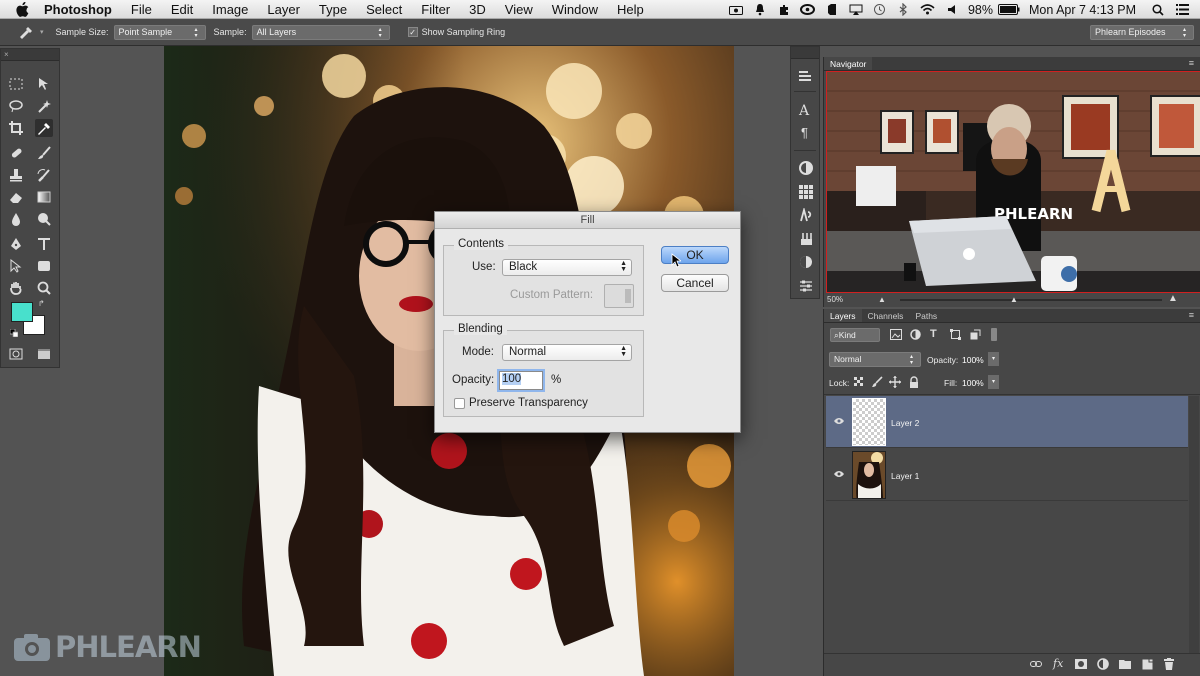  What do you see at coordinates (333, 9) in the screenshot?
I see `menu-type: Type` at bounding box center [333, 9].